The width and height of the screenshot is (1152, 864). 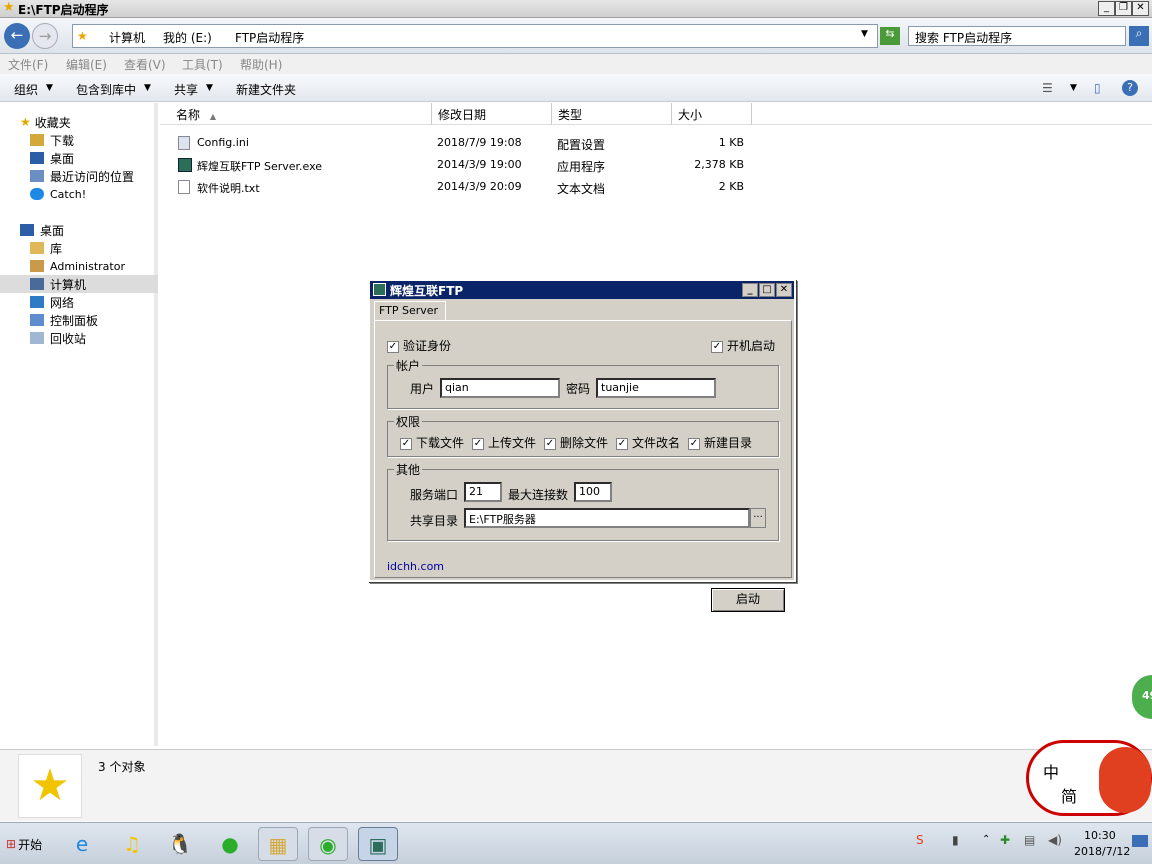 What do you see at coordinates (37, 338) in the screenshot?
I see `recycle-bin-icon` at bounding box center [37, 338].